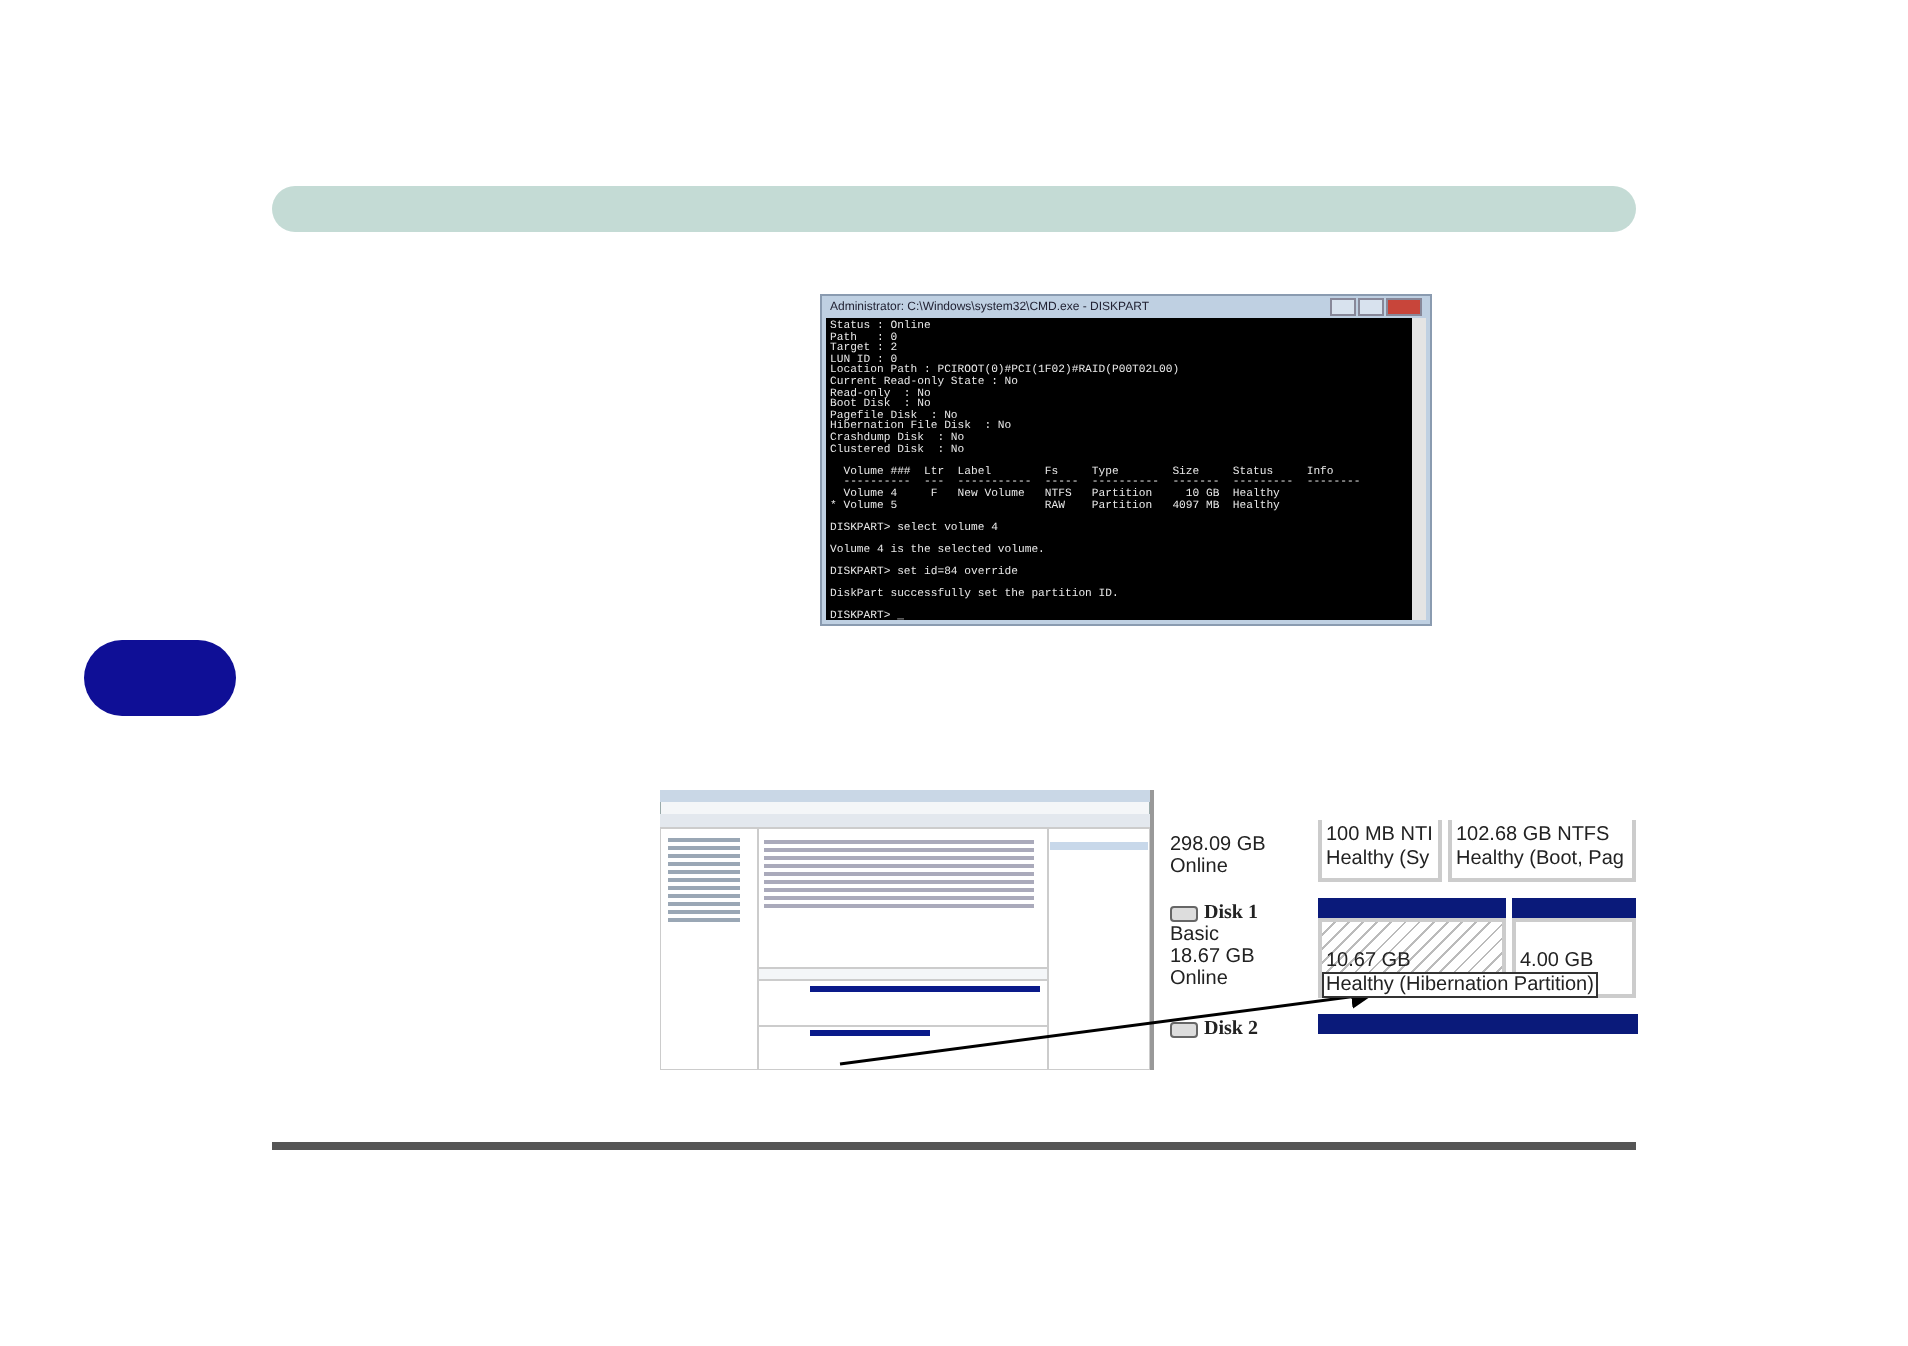  I want to click on disk-name: Disk 1, so click(1231, 913).